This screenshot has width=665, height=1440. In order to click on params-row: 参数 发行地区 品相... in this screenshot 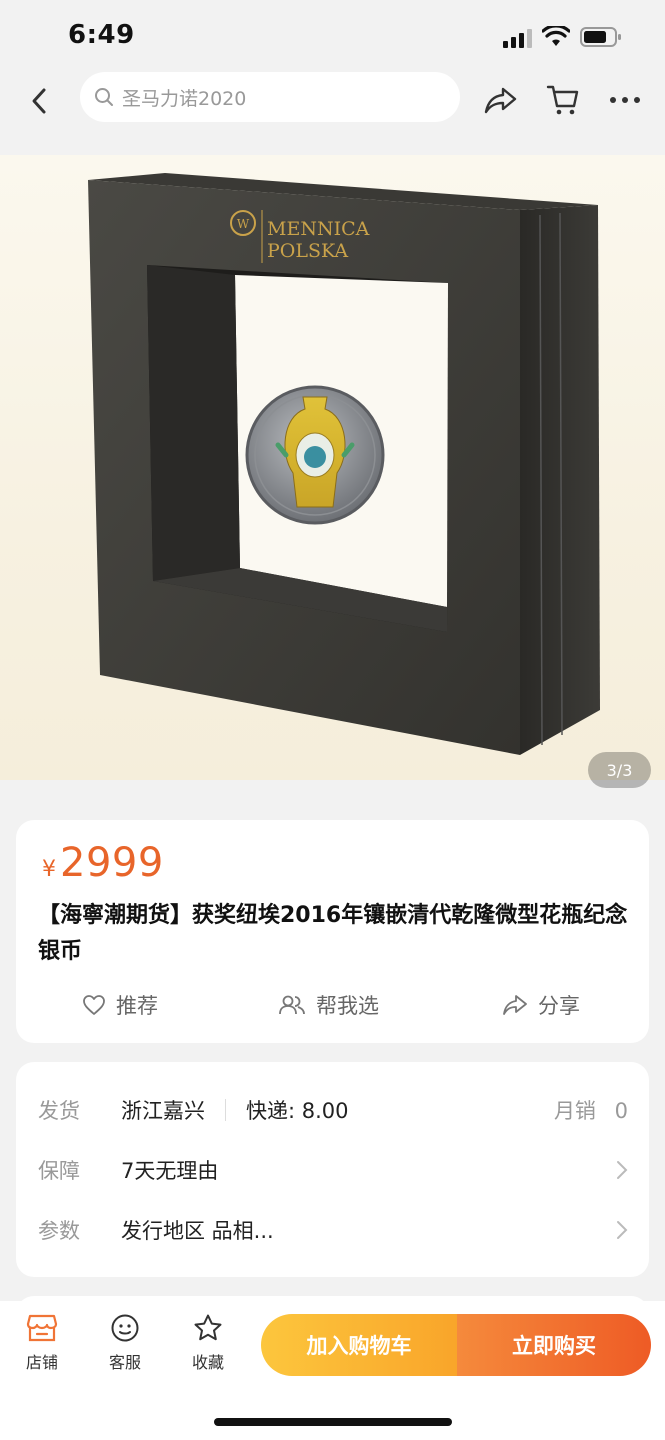, I will do `click(333, 1230)`.